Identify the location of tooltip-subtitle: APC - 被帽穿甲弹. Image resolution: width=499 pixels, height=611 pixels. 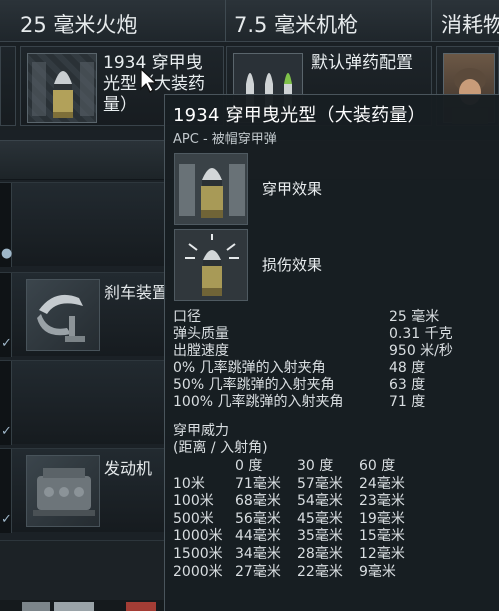
(225, 139).